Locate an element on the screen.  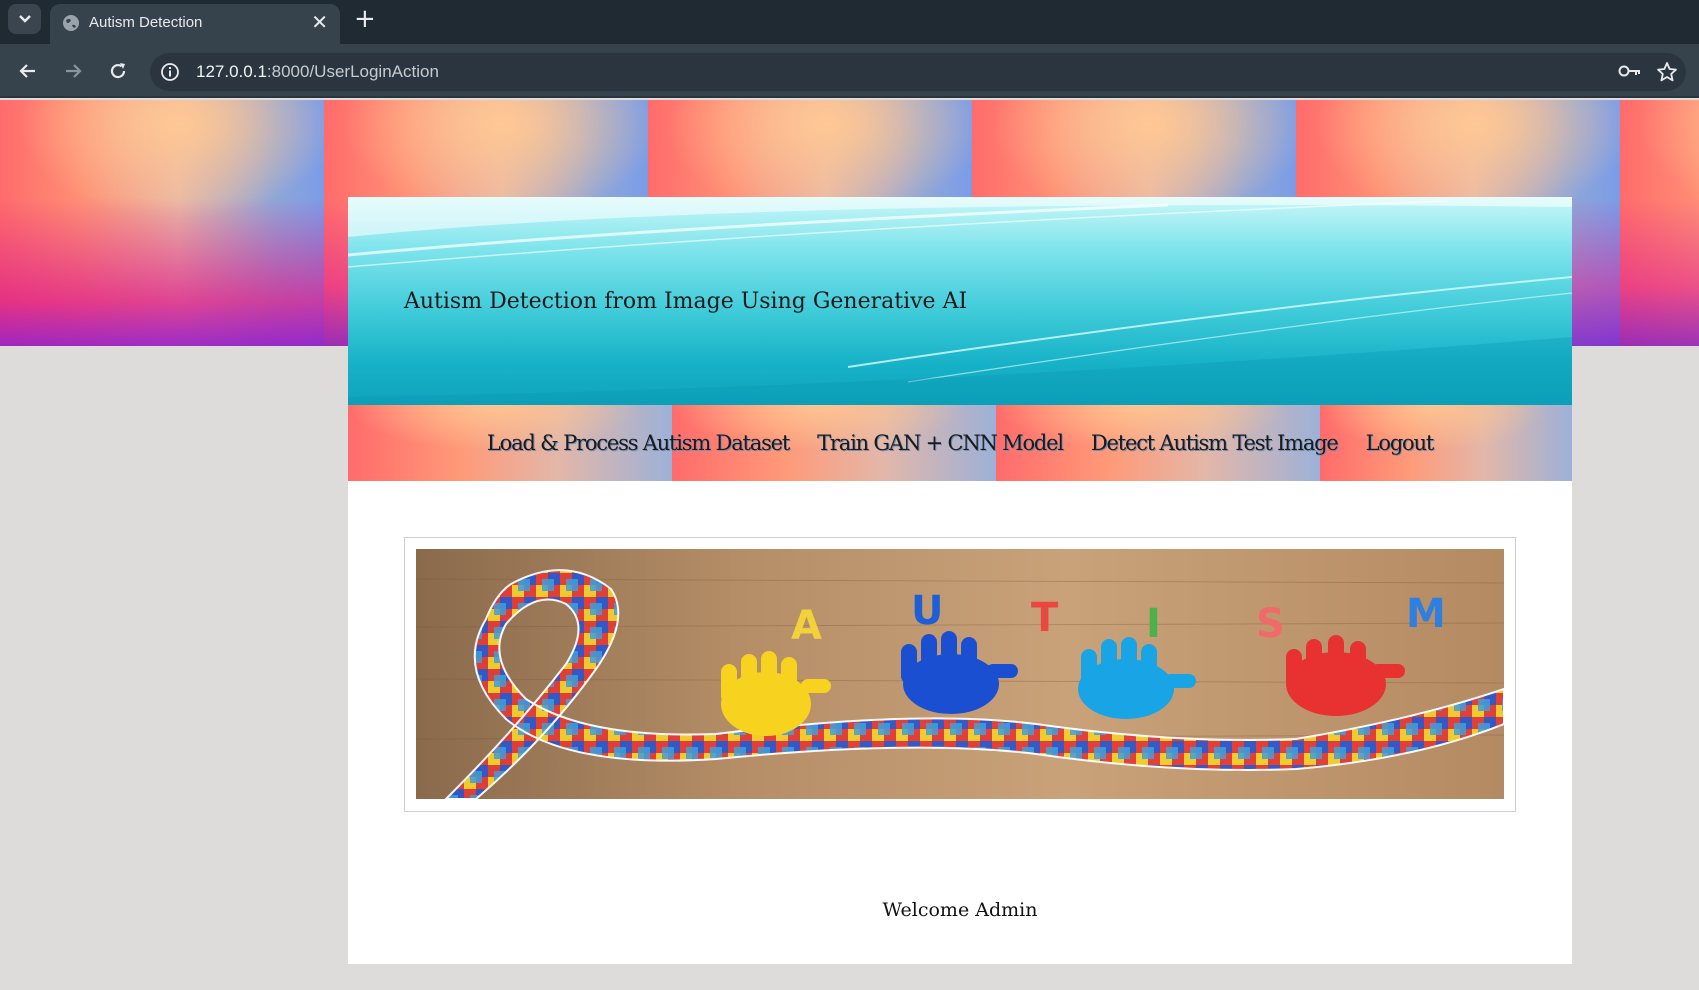
reload-button is located at coordinates (118, 71).